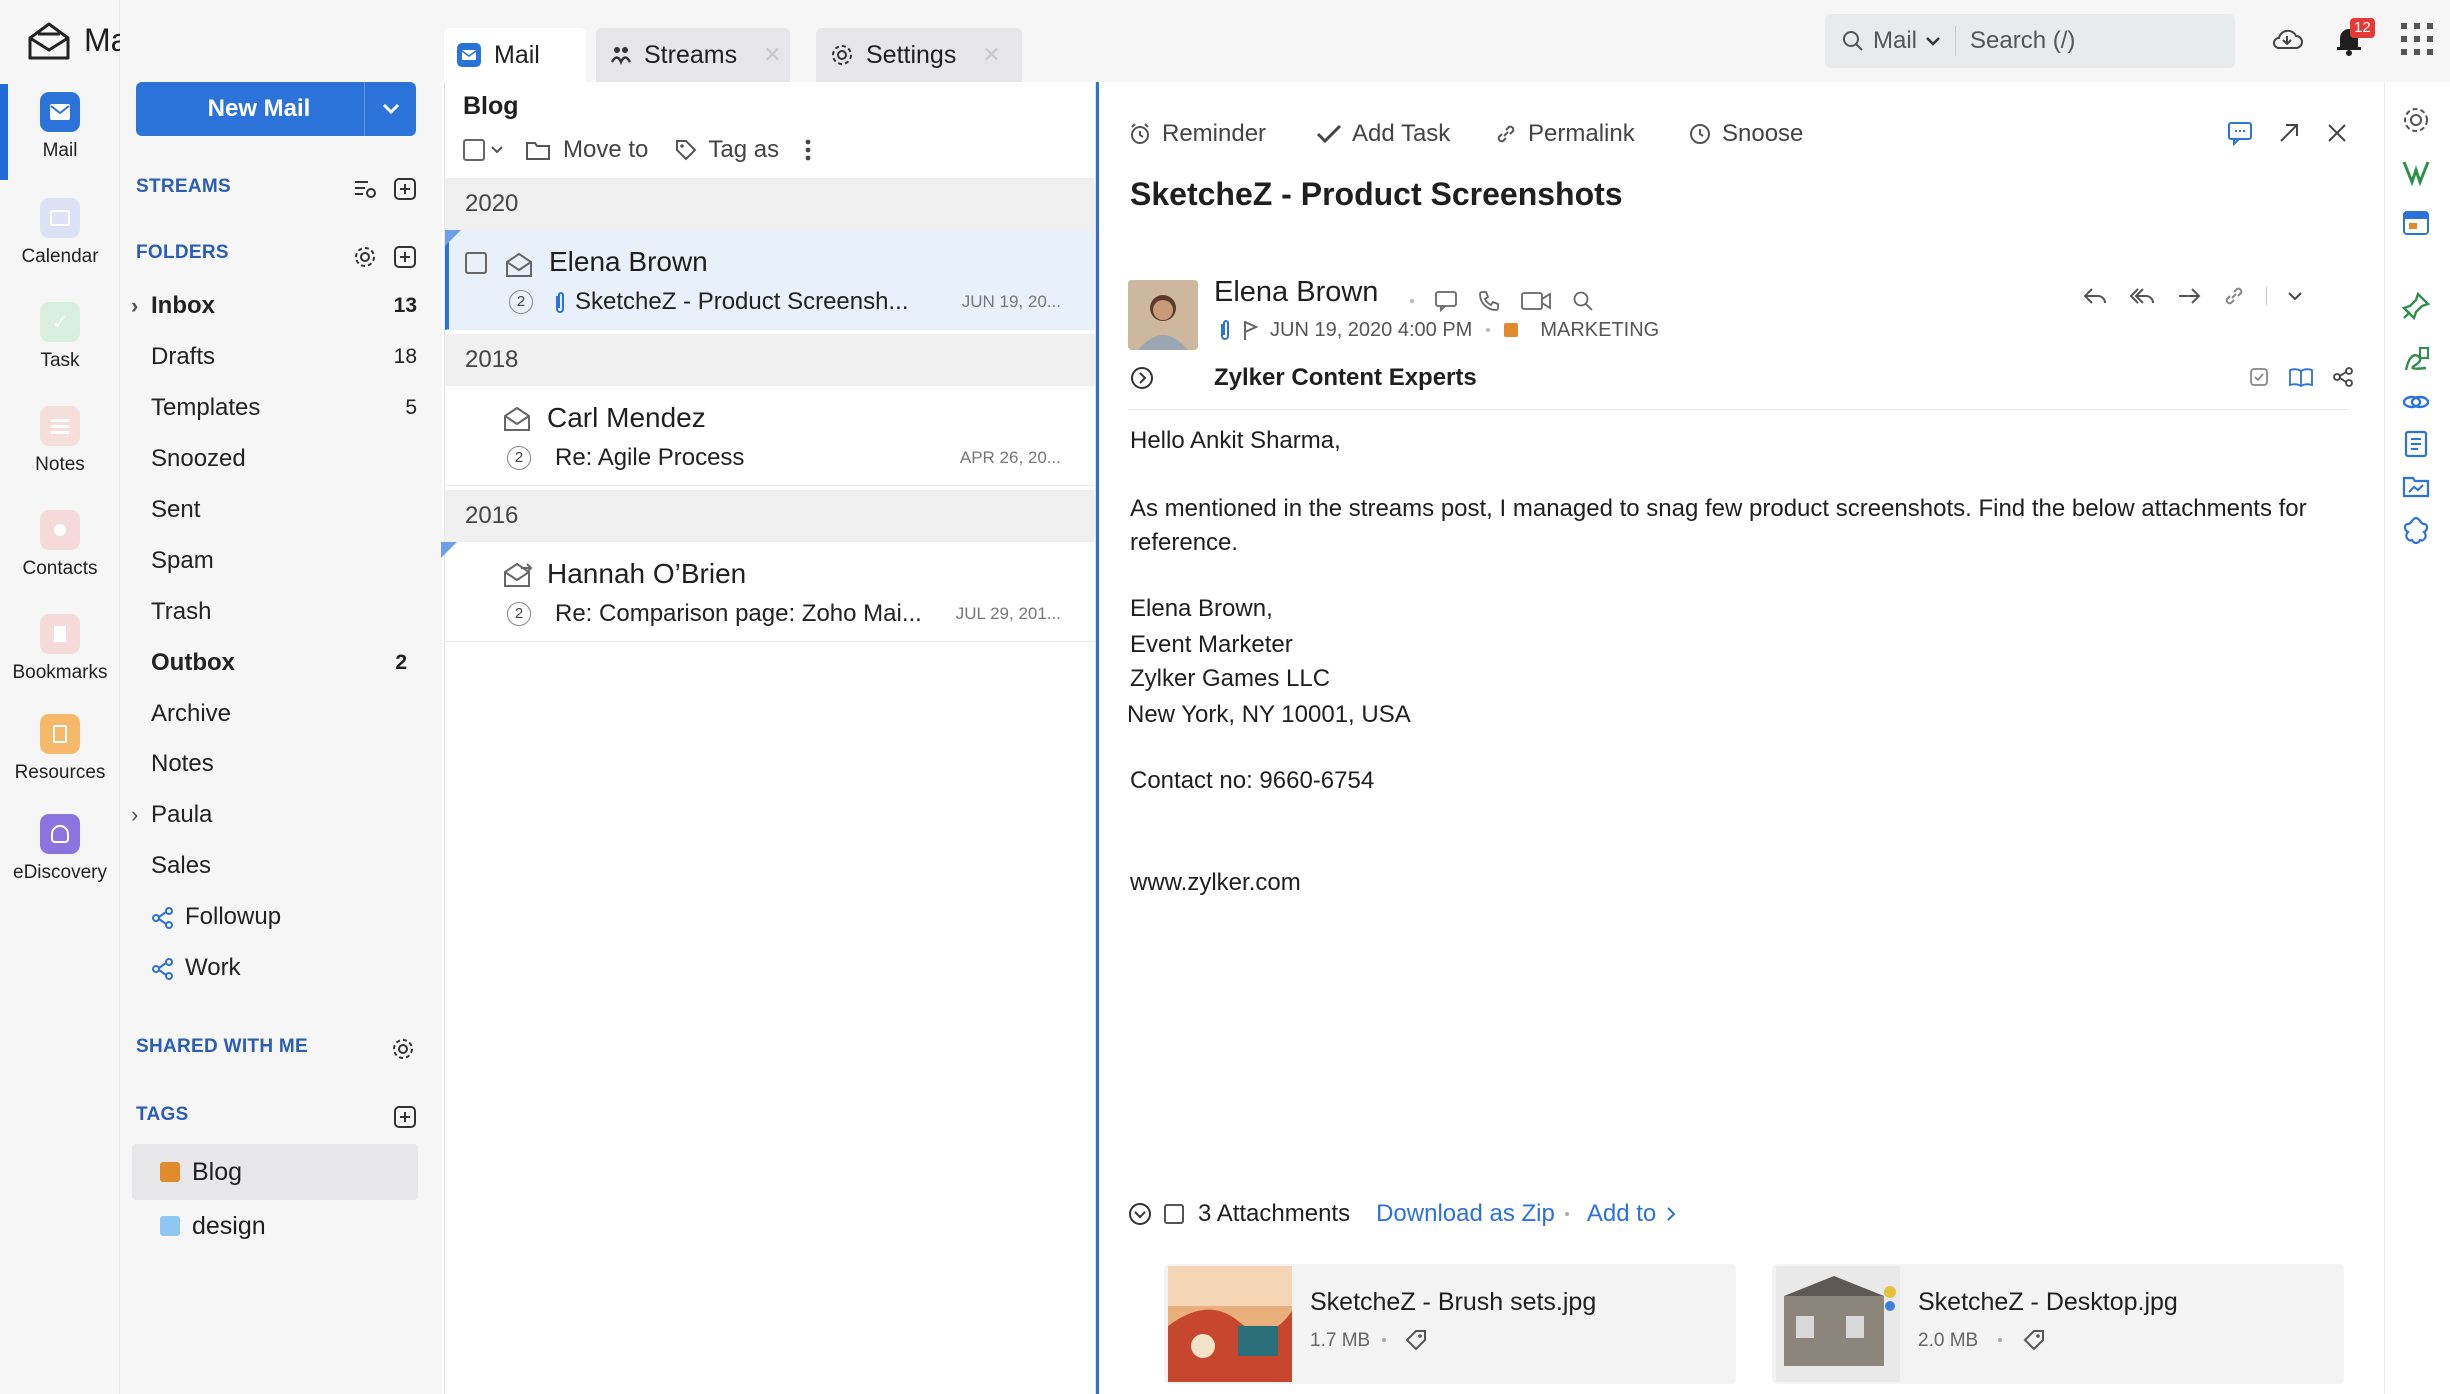  I want to click on tag-design: design, so click(275, 1226).